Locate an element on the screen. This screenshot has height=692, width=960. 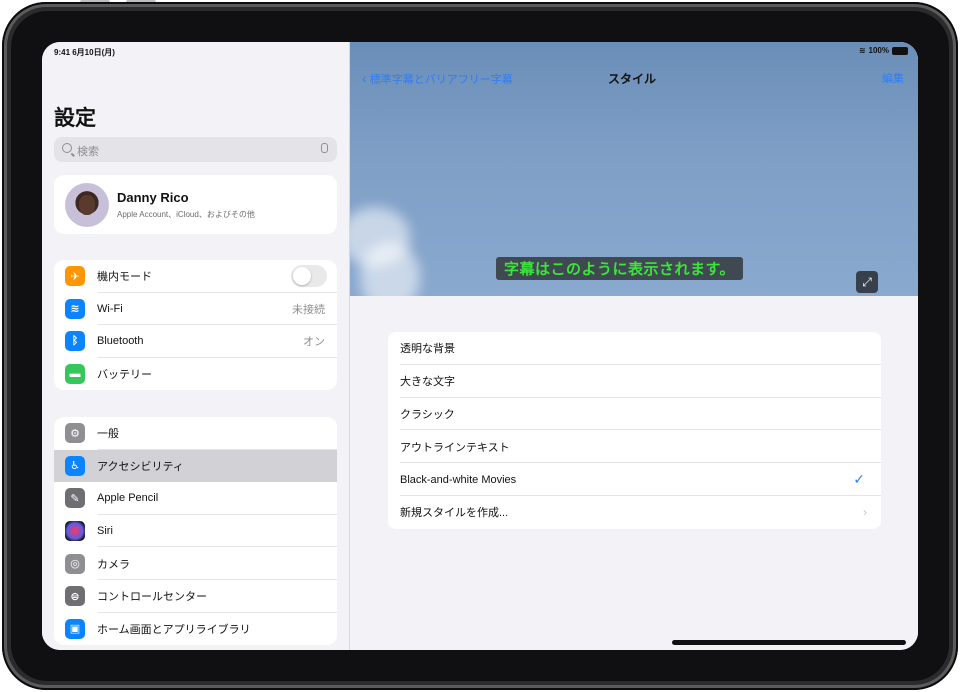
status-bar-right: ≋ 100% is located at coordinates (883, 50).